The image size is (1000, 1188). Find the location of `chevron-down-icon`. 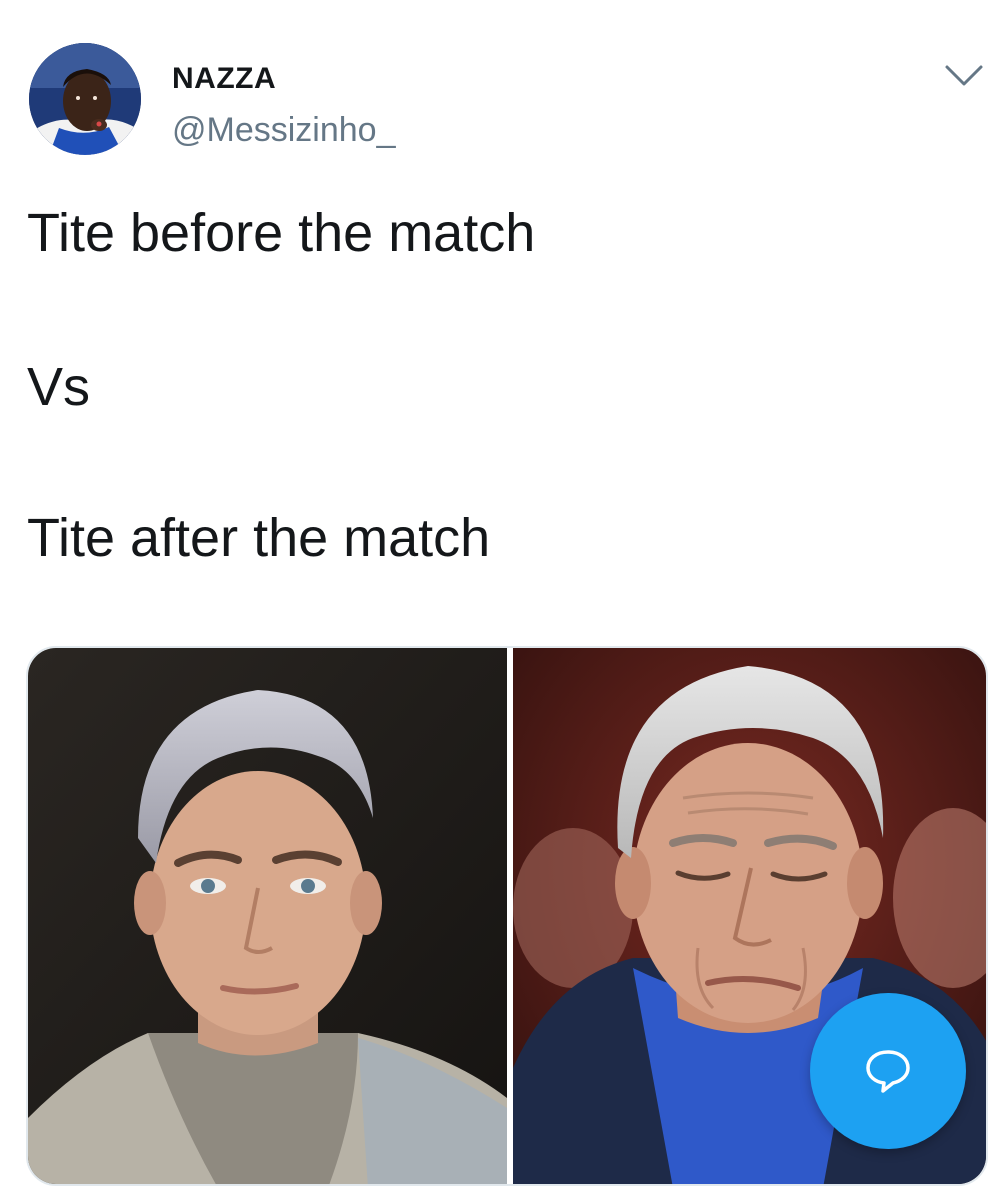

chevron-down-icon is located at coordinates (964, 75).